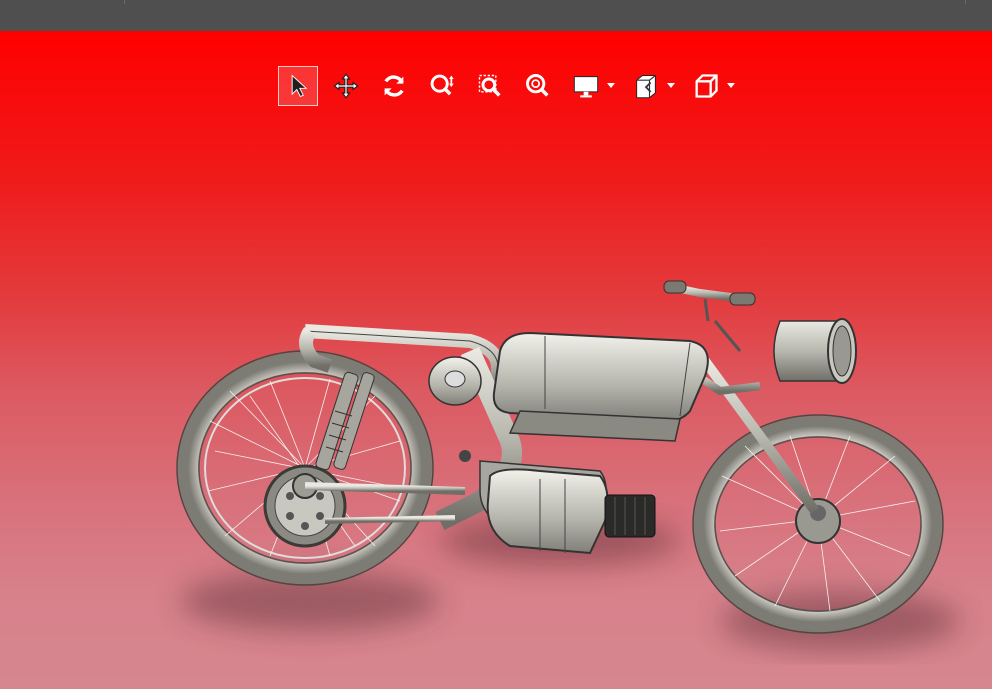 This screenshot has height=689, width=992. I want to click on rear-wheel, so click(305, 468).